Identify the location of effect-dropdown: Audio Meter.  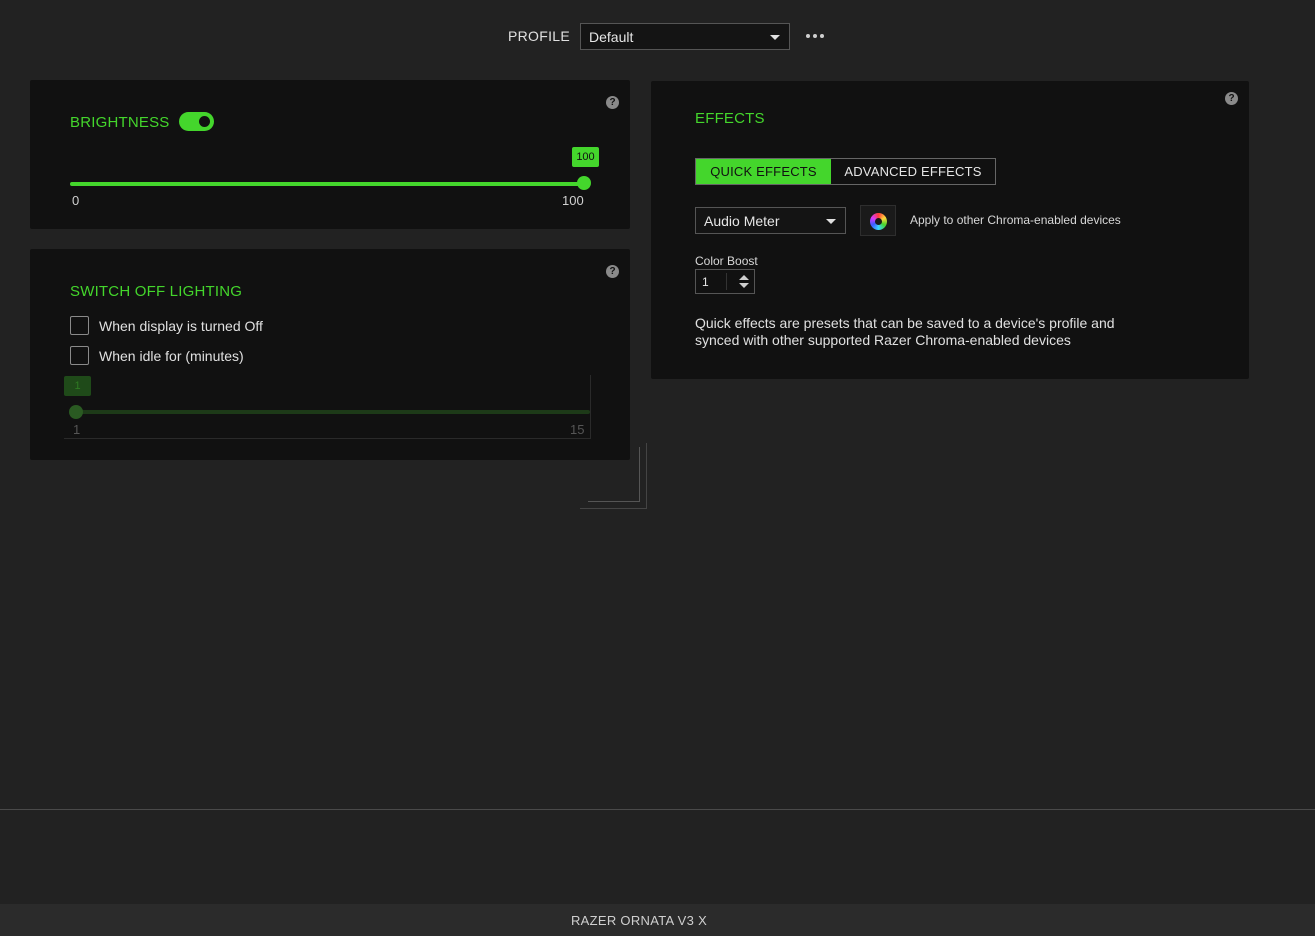
(770, 220).